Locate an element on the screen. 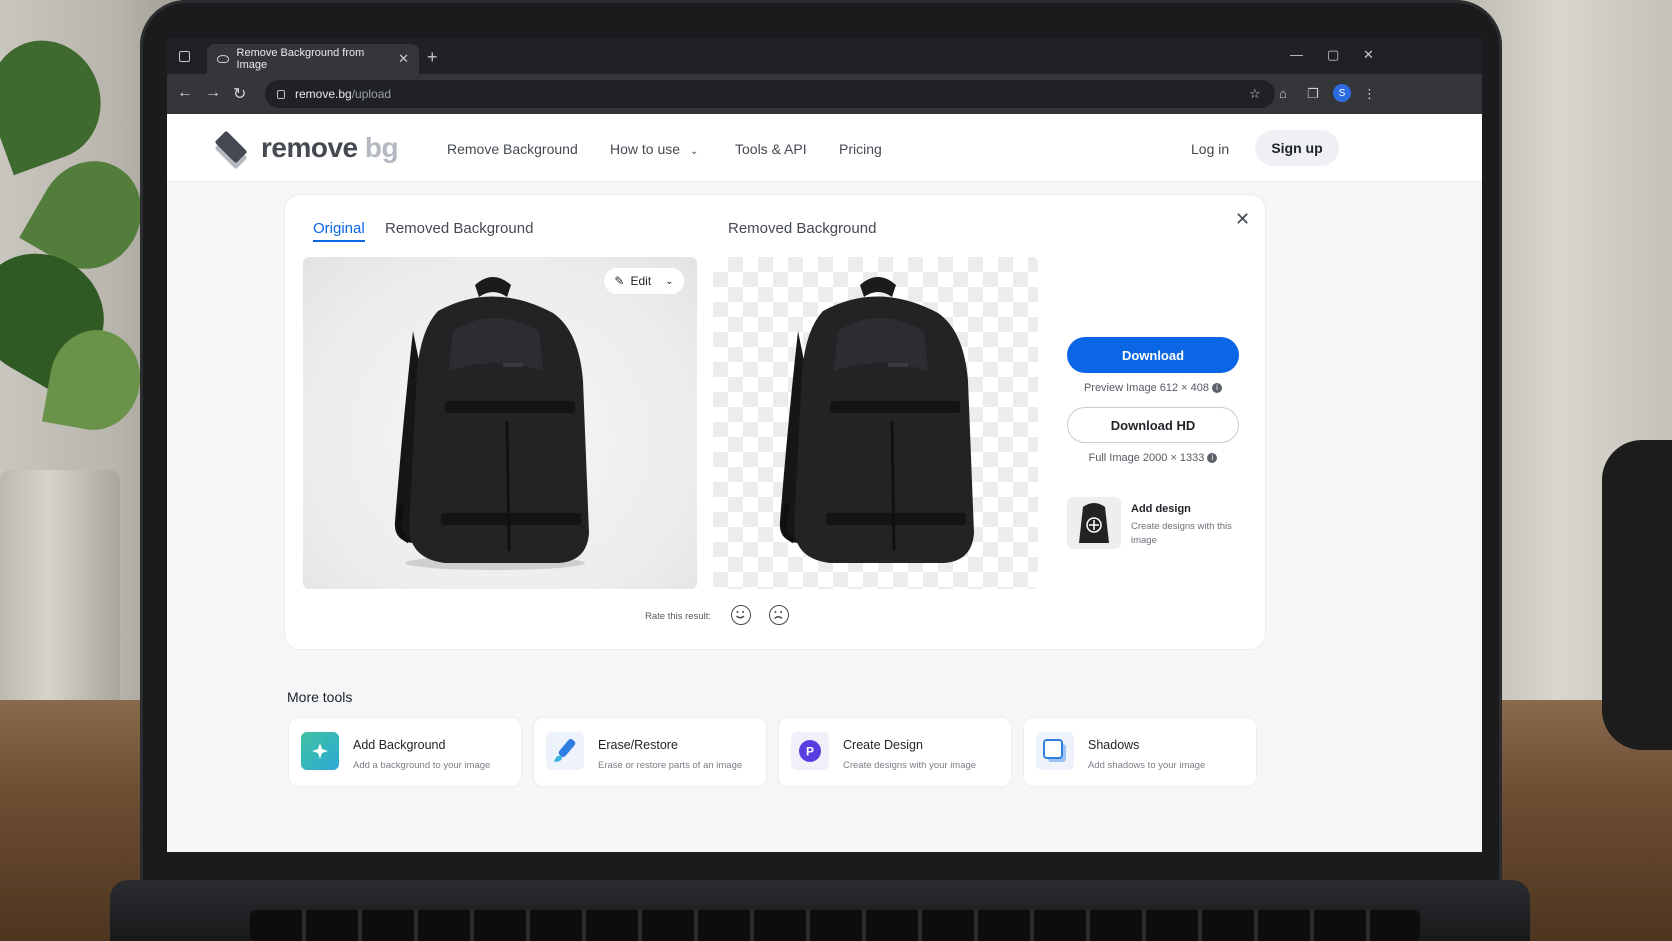 The width and height of the screenshot is (1672, 941). backpack-cutout-image is located at coordinates (876, 420).